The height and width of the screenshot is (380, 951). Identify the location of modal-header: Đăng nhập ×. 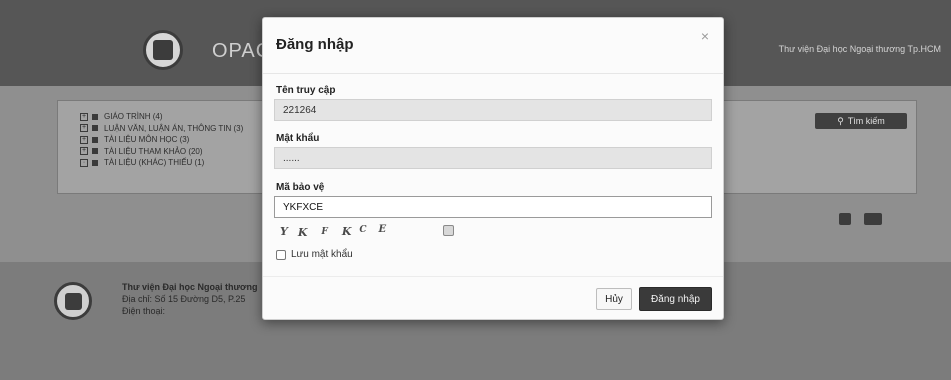
(493, 46).